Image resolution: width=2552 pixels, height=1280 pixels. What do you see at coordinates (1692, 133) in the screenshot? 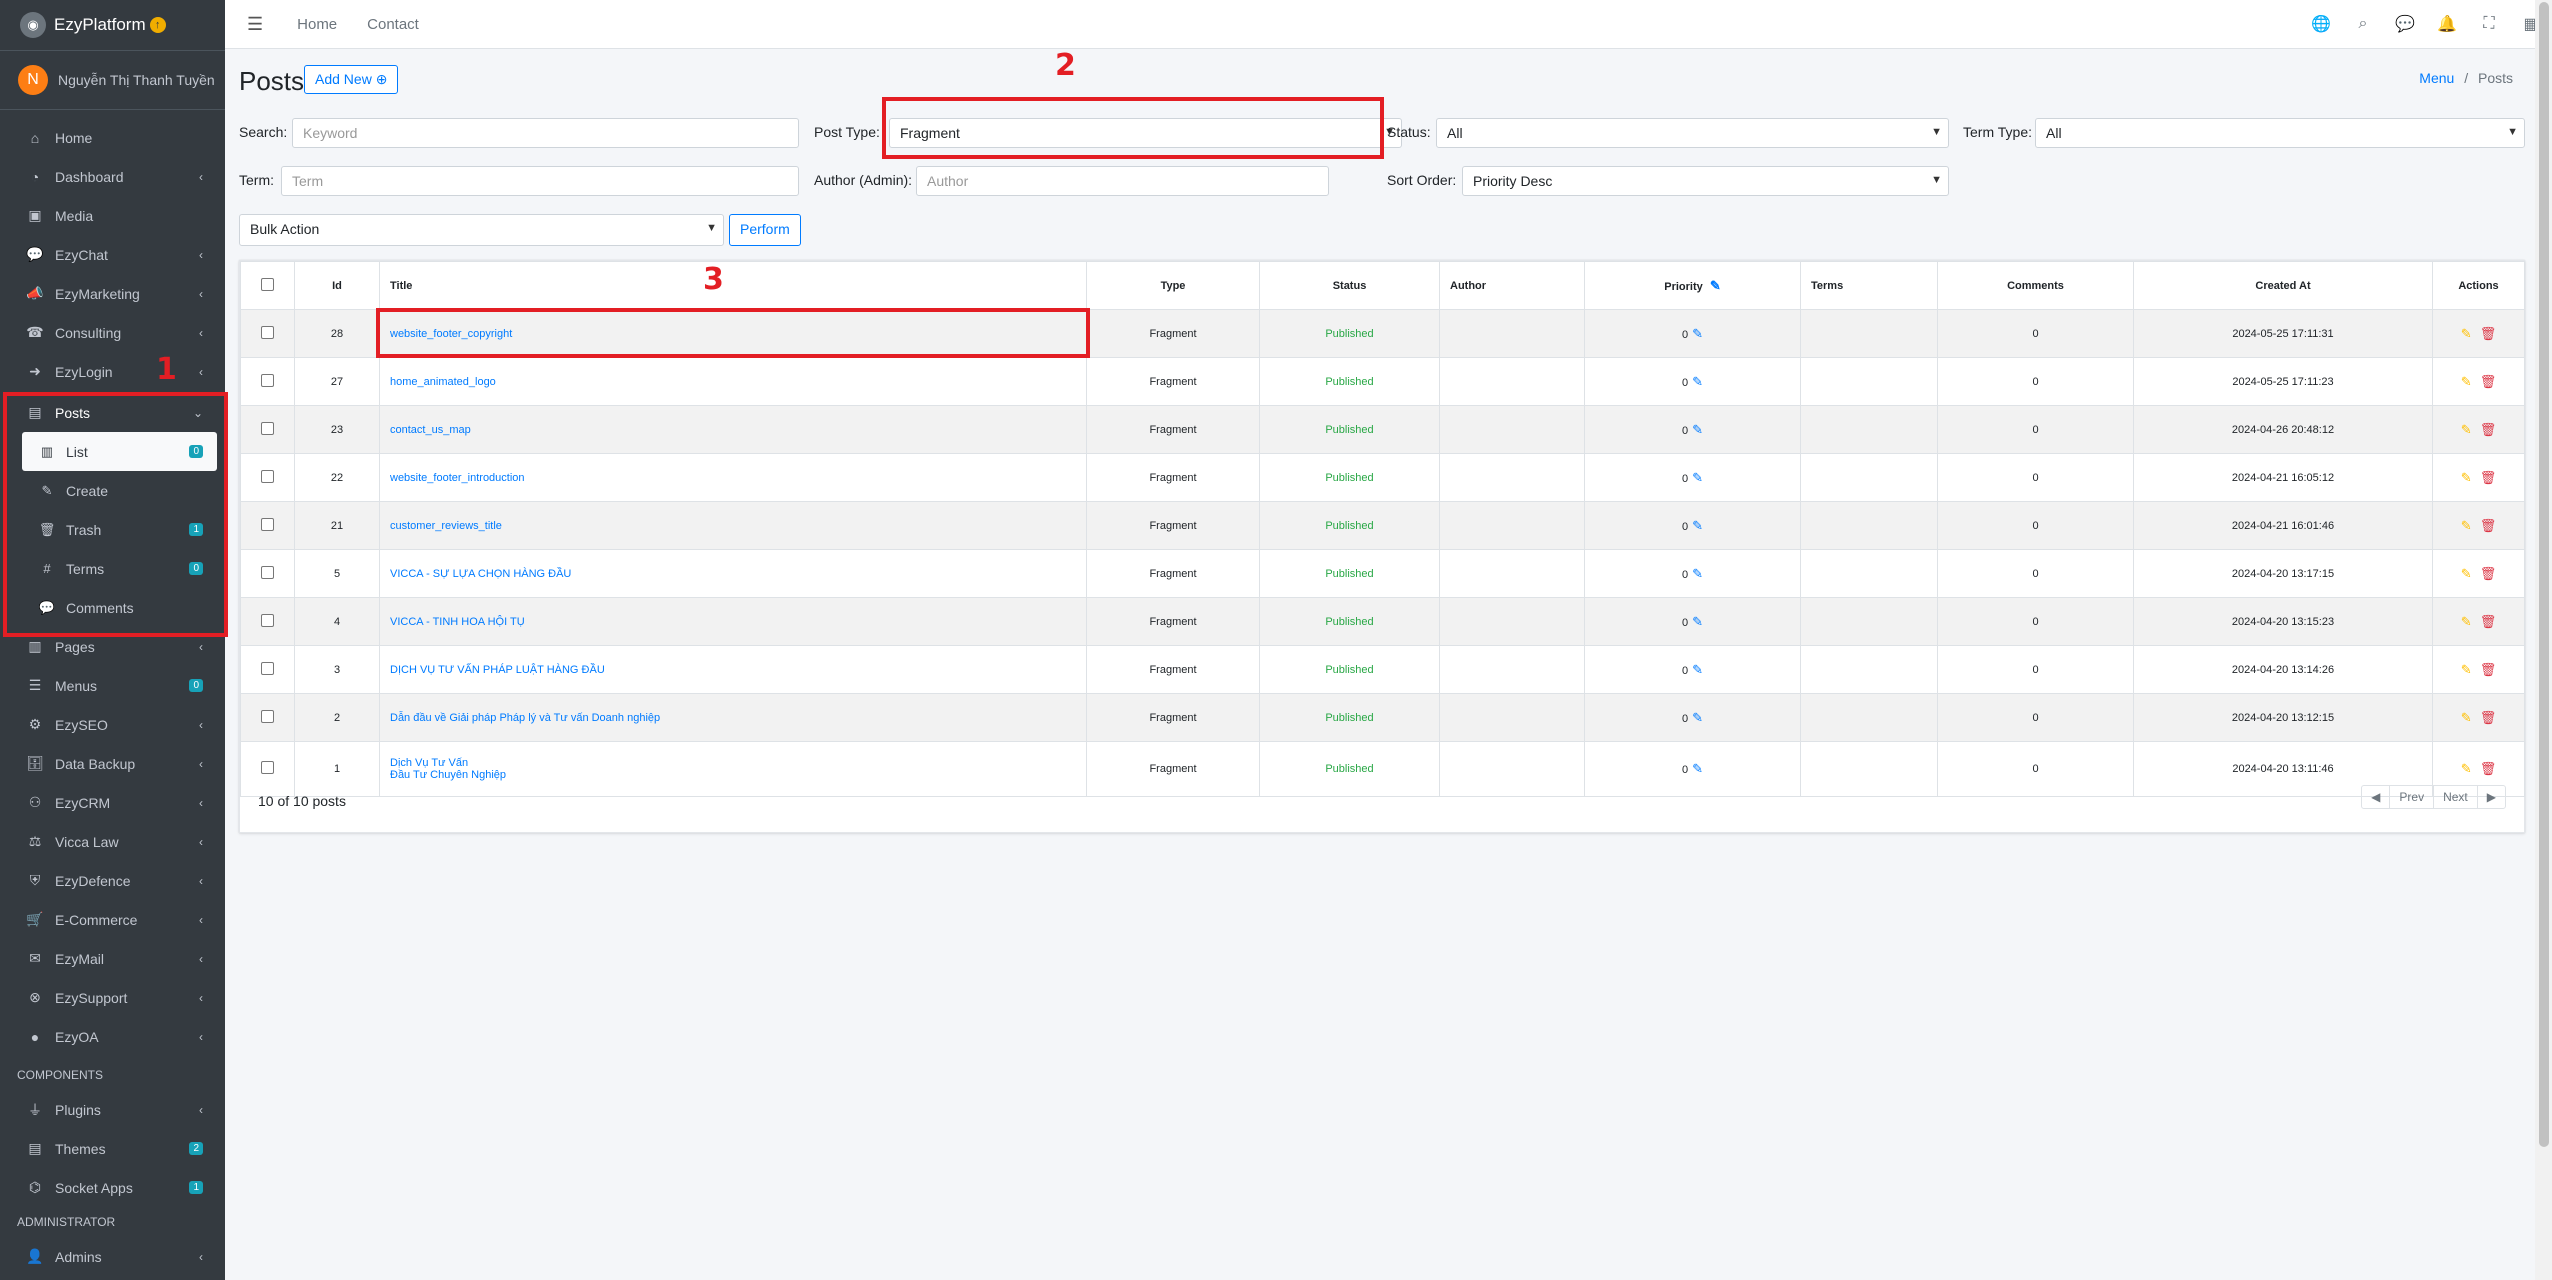
I see `status-select: All ▼` at bounding box center [1692, 133].